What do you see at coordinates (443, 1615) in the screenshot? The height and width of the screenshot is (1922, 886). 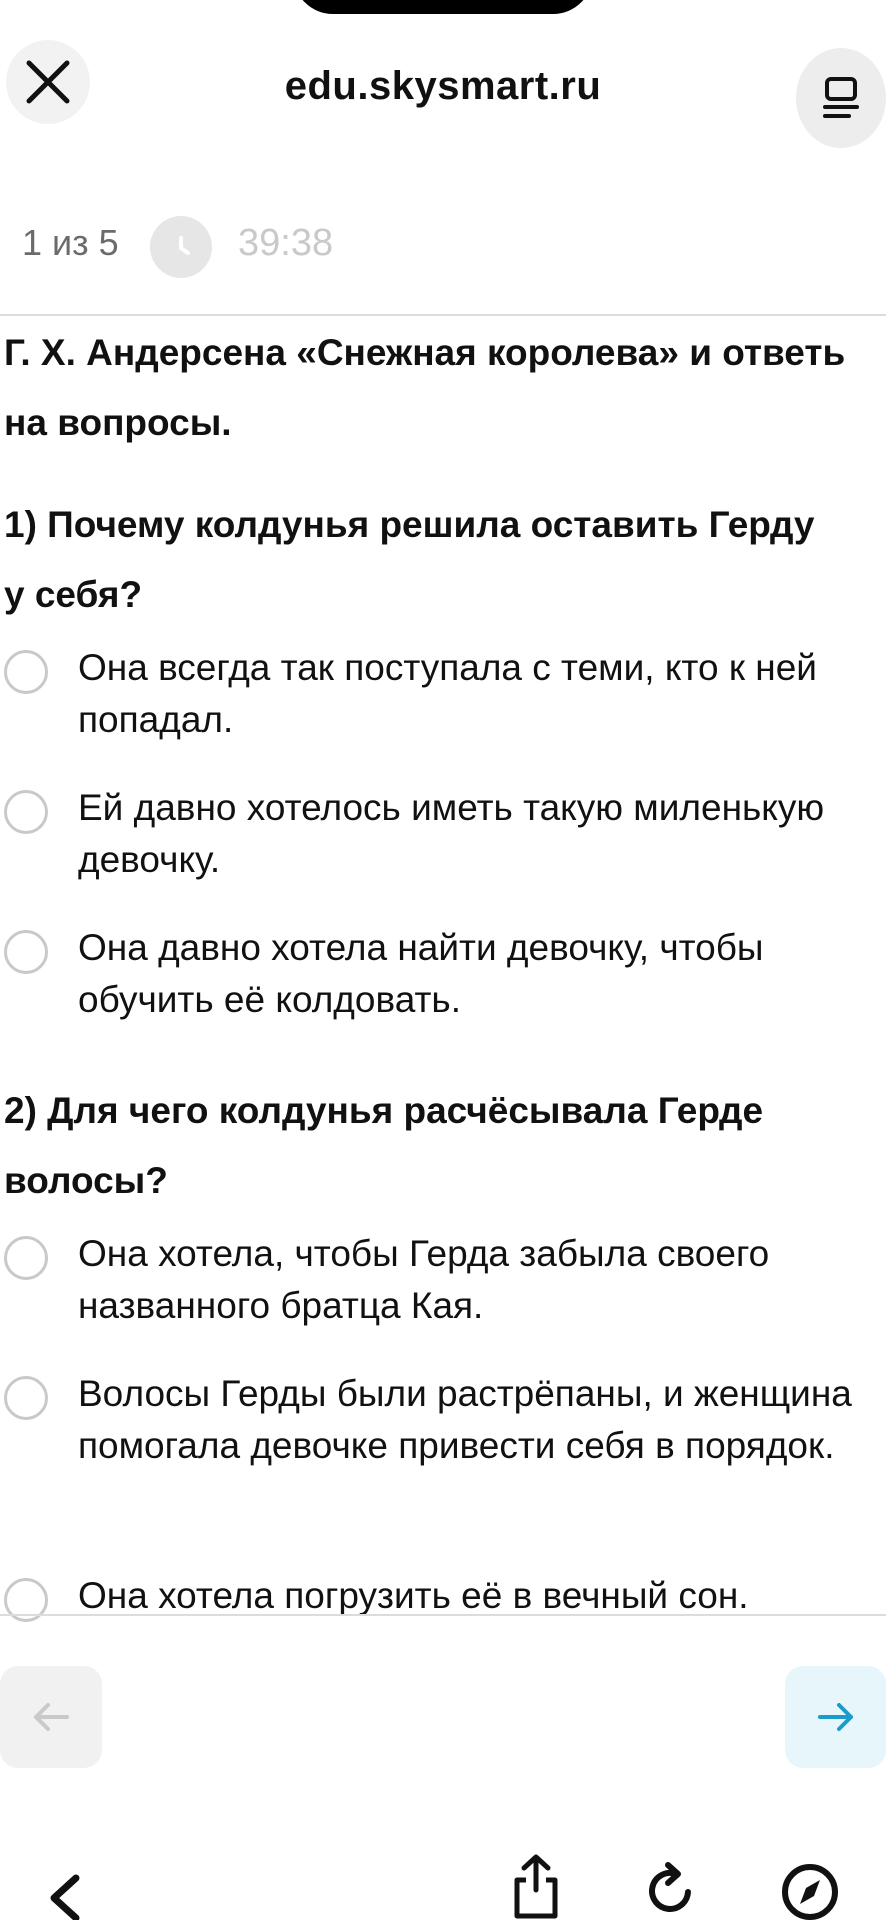 I see `bottom-divider` at bounding box center [443, 1615].